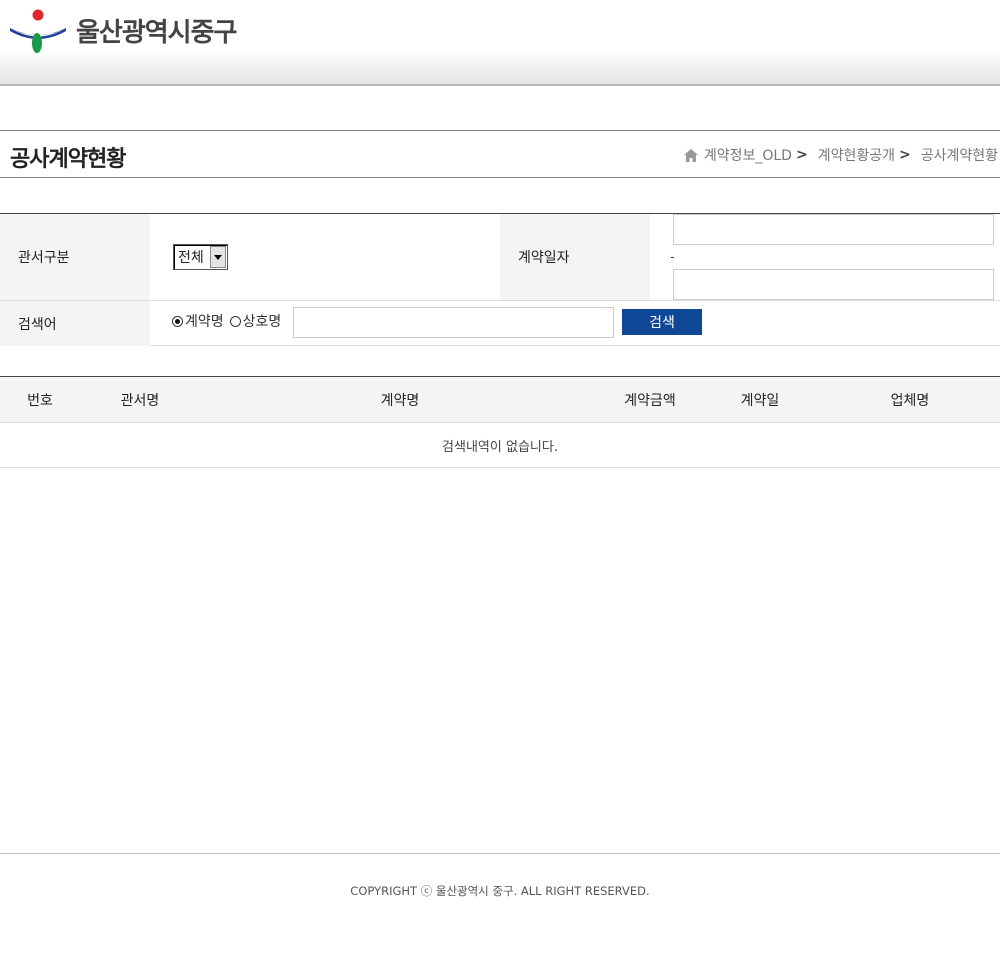 Image resolution: width=1000 pixels, height=955 pixels. I want to click on dropdown-arrow-icon, so click(218, 257).